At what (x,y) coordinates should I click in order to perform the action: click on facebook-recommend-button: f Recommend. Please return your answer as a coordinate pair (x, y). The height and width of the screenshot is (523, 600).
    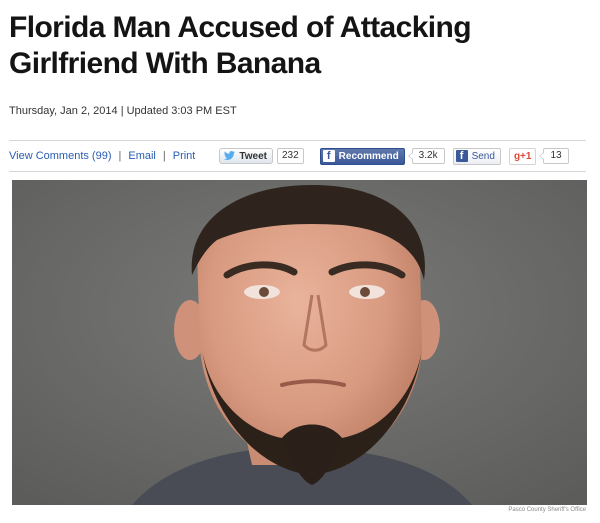
    Looking at the image, I should click on (362, 156).